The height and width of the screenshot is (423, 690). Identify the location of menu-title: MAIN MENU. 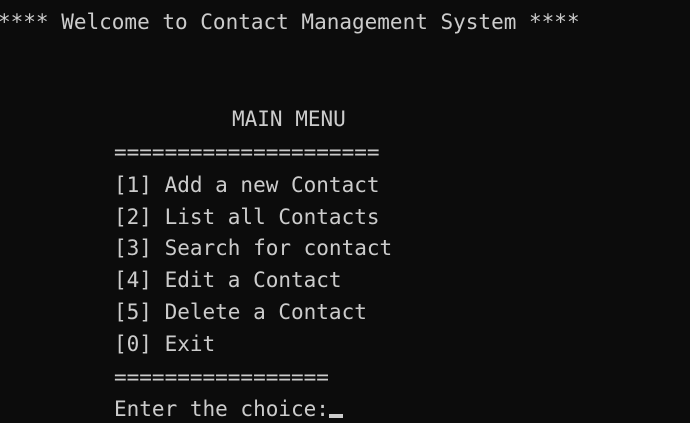
(289, 119).